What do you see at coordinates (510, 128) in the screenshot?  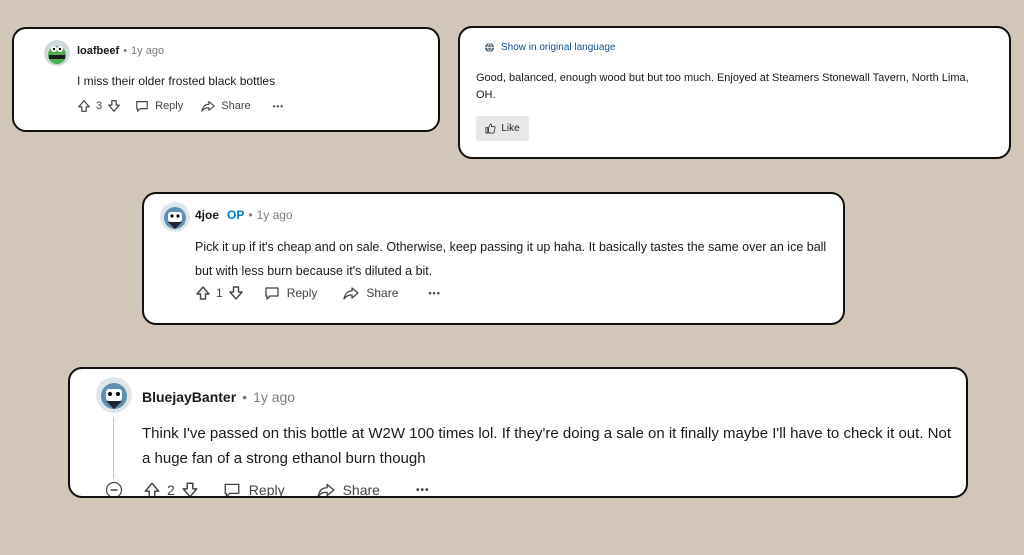 I see `like-label: Like` at bounding box center [510, 128].